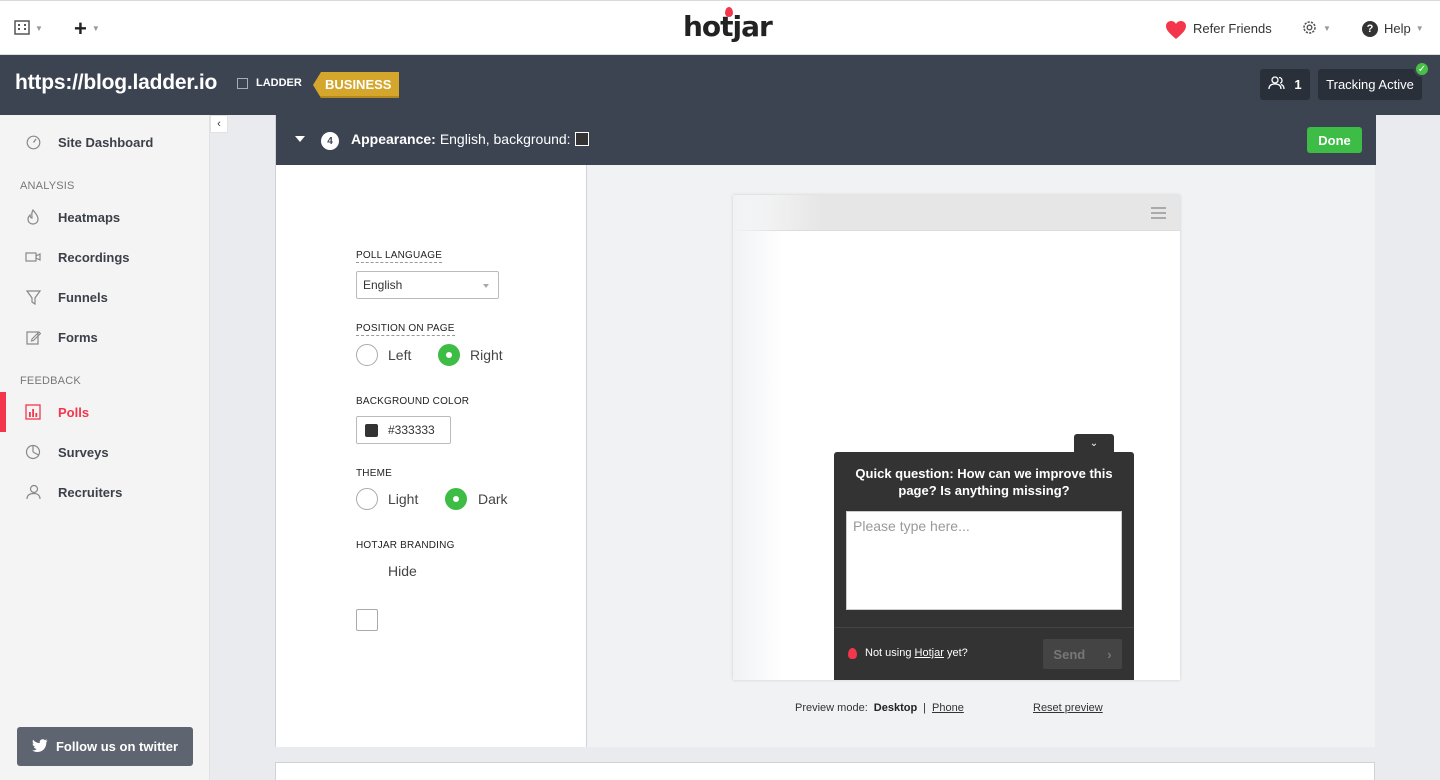  I want to click on help-icon: ?, so click(1370, 28).